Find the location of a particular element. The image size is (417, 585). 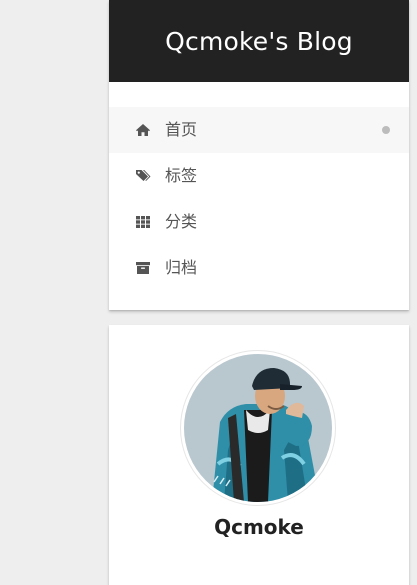

tags-icon is located at coordinates (143, 175).